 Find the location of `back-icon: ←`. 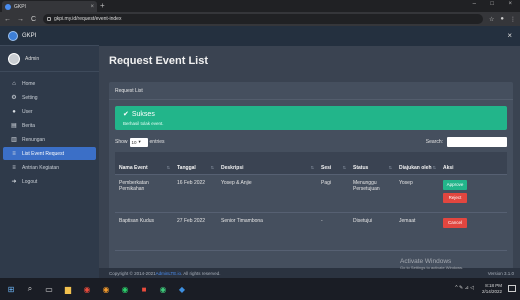

back-icon: ← is located at coordinates (7, 19).